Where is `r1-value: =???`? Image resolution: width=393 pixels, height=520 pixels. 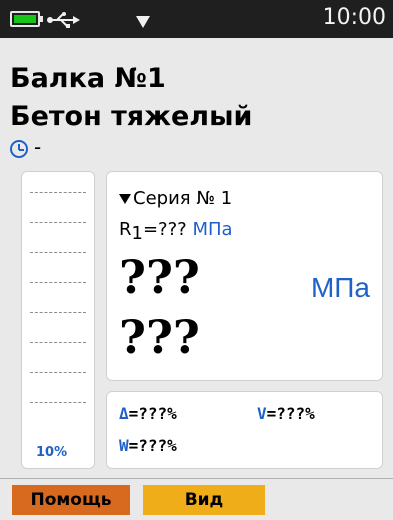 r1-value: =??? is located at coordinates (167, 229).